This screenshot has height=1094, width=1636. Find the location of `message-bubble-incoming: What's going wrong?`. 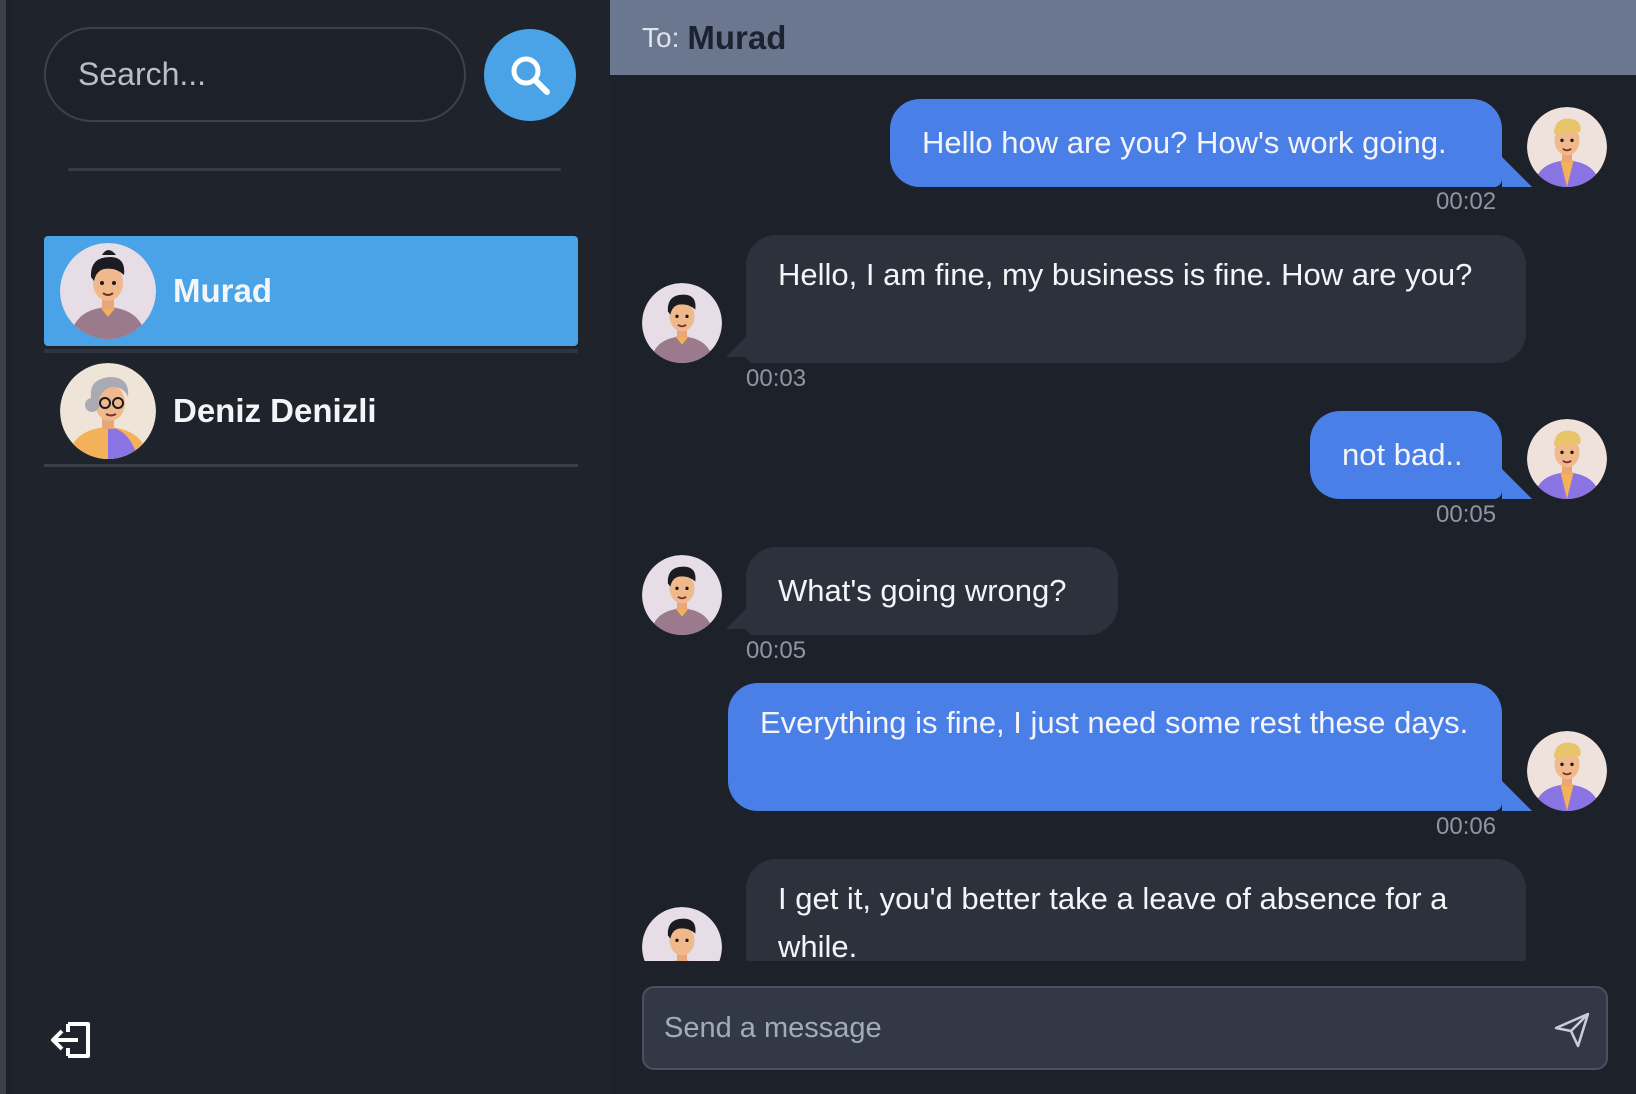

message-bubble-incoming: What's going wrong? is located at coordinates (932, 591).